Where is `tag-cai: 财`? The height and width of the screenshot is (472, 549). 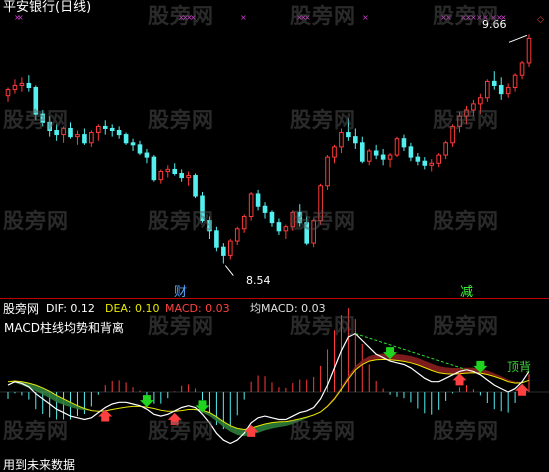 tag-cai: 财 is located at coordinates (181, 292).